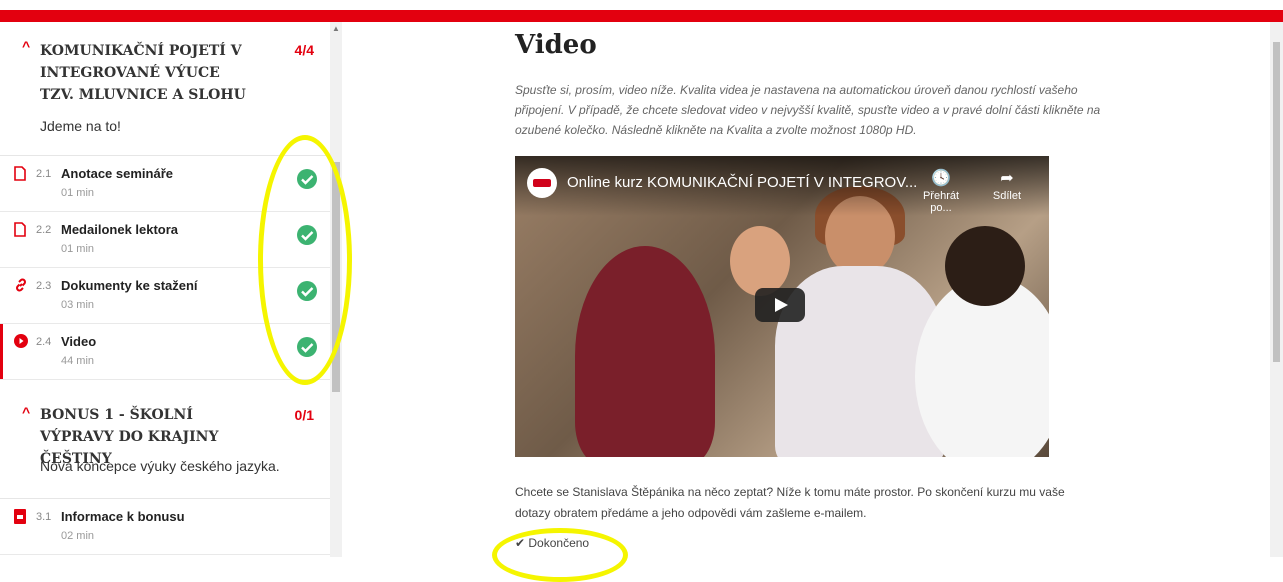  What do you see at coordinates (941, 178) in the screenshot?
I see `clock-icon: 🕓` at bounding box center [941, 178].